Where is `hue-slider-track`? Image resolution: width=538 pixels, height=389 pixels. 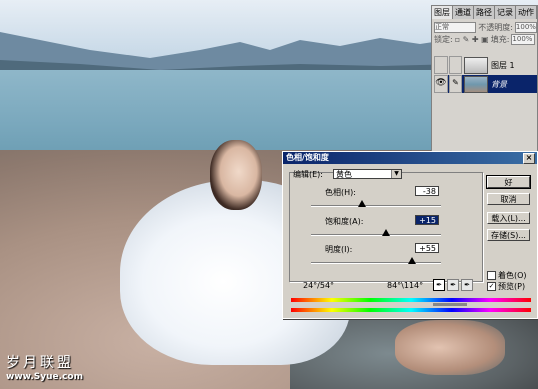 hue-slider-track is located at coordinates (376, 206).